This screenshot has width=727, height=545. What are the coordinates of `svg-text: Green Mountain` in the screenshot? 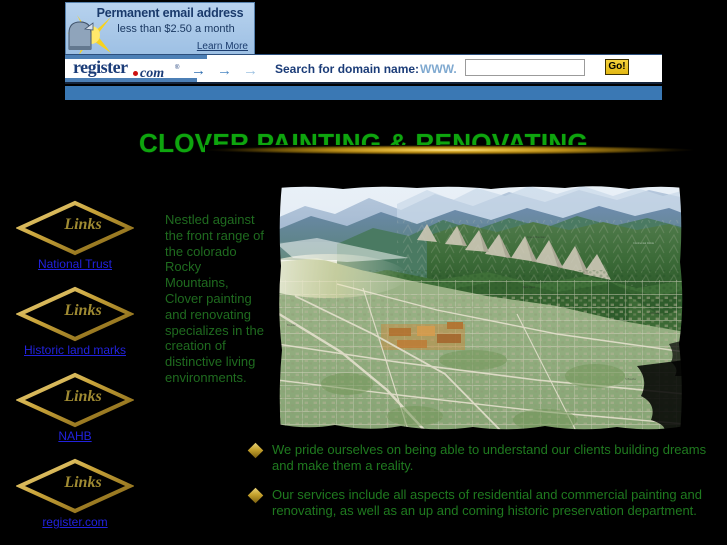 It's located at (536, 237).